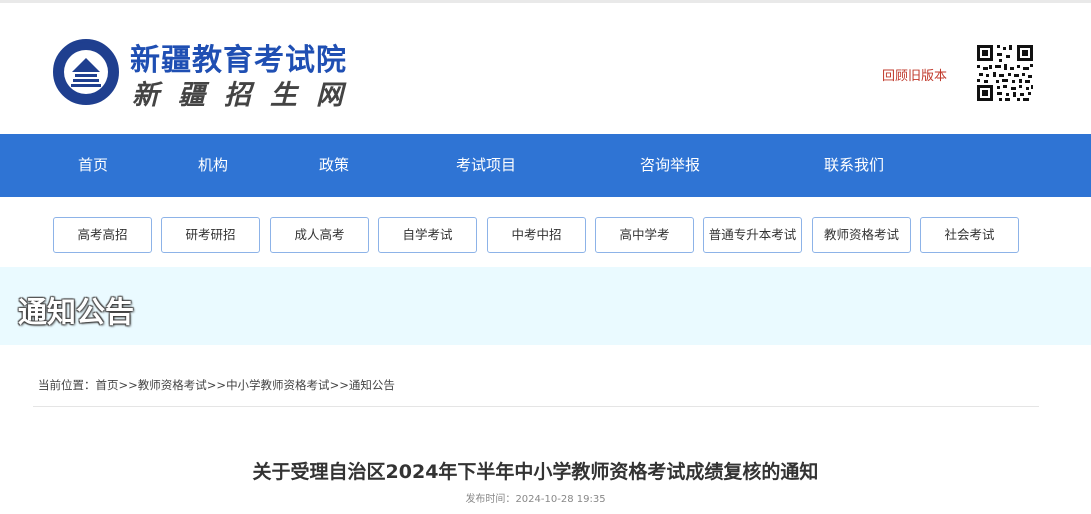  I want to click on breadcrumb-item-notices: 通知公告, so click(372, 385).